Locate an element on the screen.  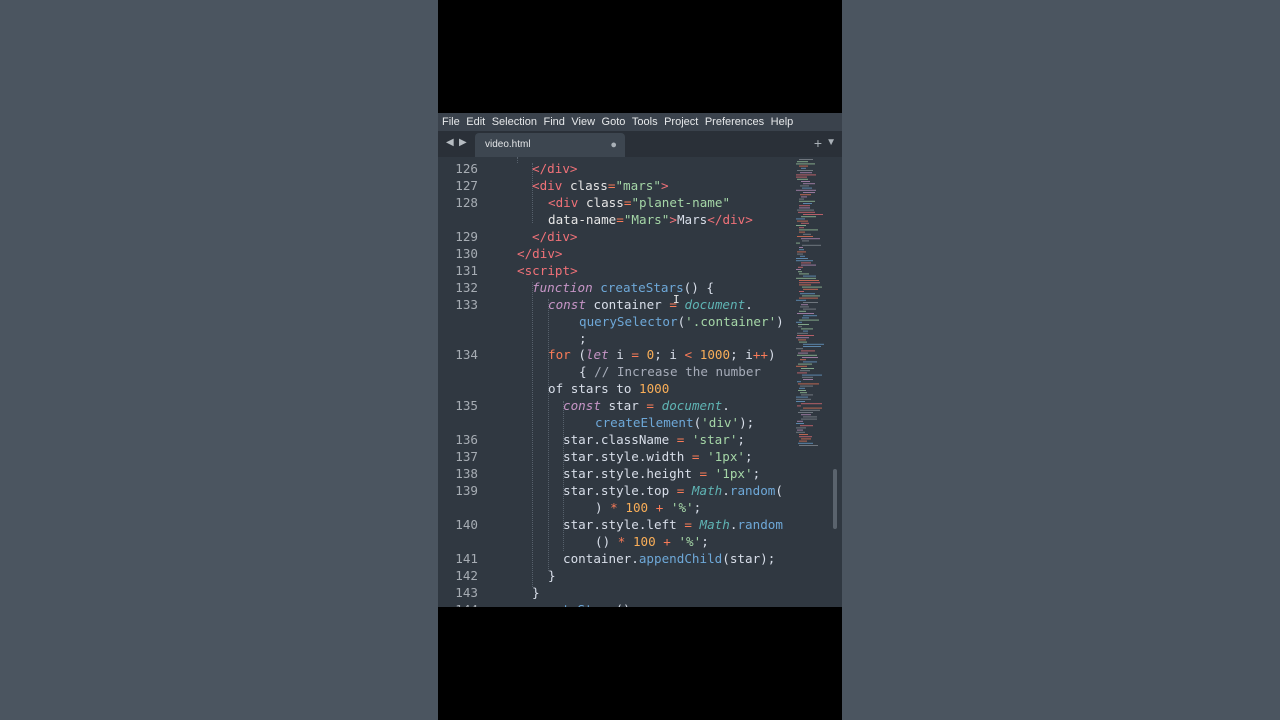
menu-find: Find is located at coordinates (553, 122).